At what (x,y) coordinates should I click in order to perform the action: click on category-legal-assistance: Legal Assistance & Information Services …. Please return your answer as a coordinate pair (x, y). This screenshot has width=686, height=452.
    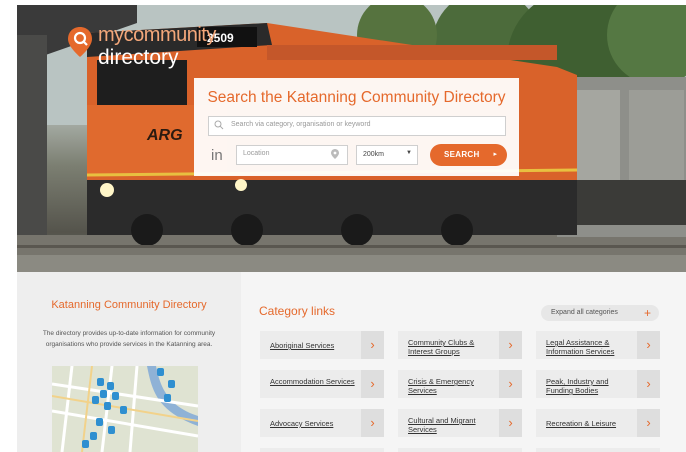
    Looking at the image, I should click on (598, 345).